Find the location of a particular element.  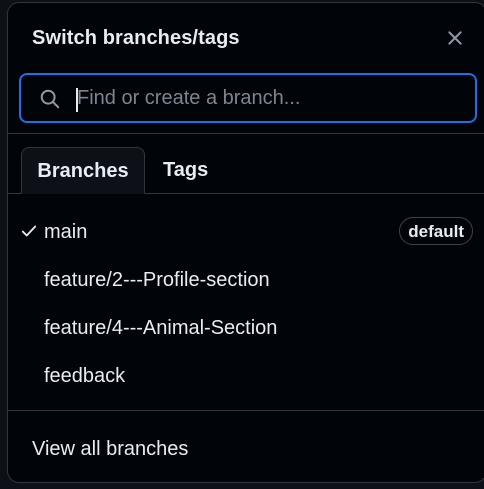

close-button is located at coordinates (455, 38).